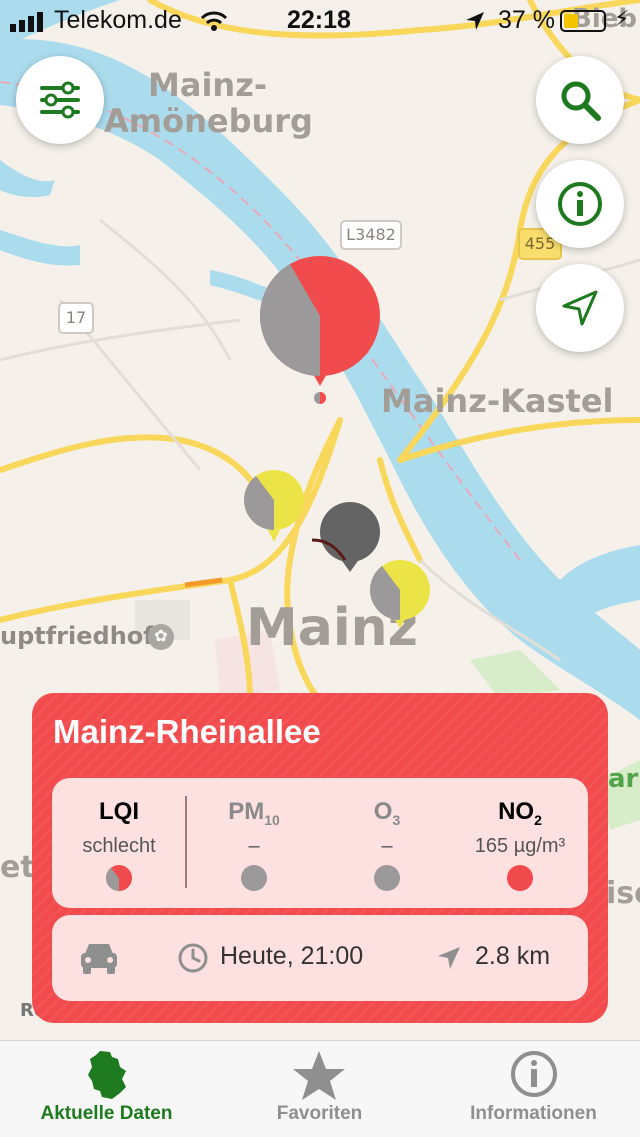 The width and height of the screenshot is (640, 1137). What do you see at coordinates (533, 1113) in the screenshot?
I see `tab-informationen-label: Informationen` at bounding box center [533, 1113].